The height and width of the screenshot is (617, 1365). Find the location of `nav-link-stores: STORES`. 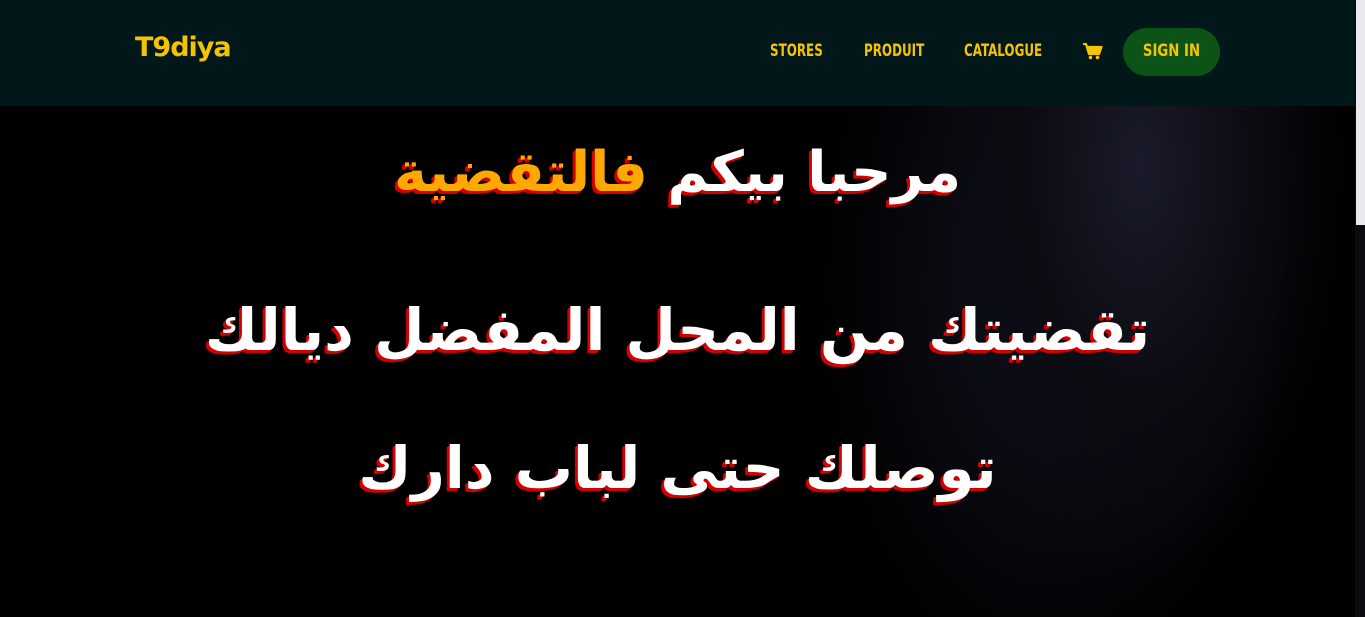

nav-link-stores: STORES is located at coordinates (796, 51).